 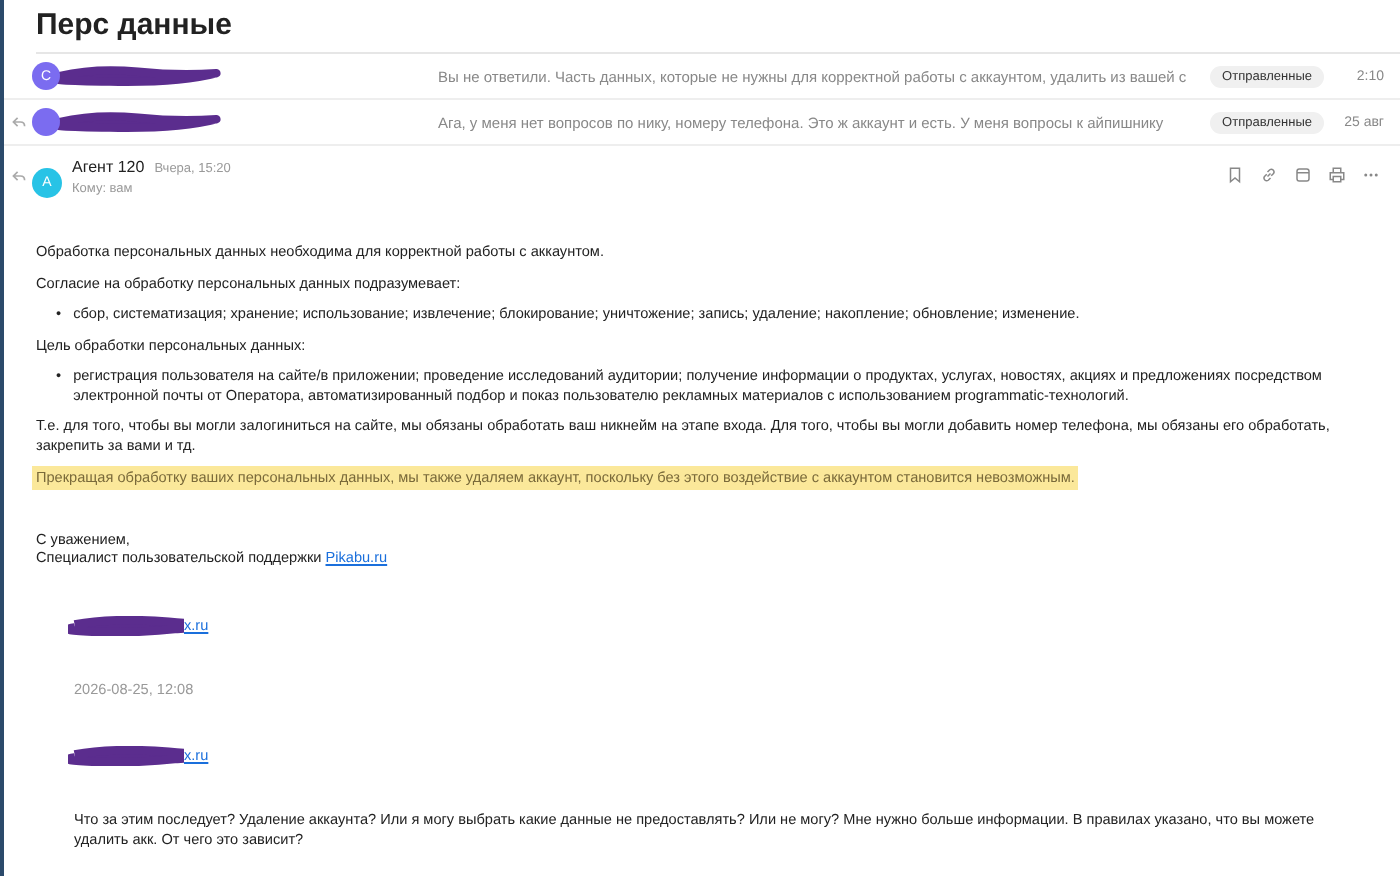 What do you see at coordinates (1235, 175) in the screenshot?
I see `bookmark-icon` at bounding box center [1235, 175].